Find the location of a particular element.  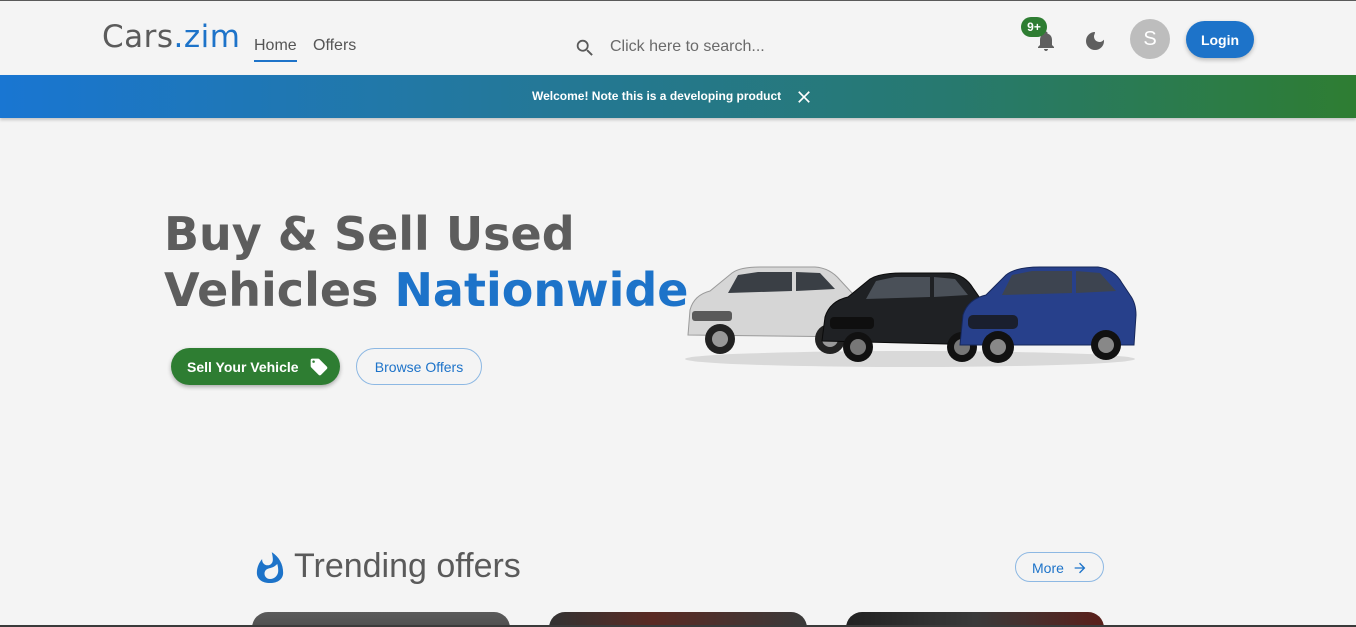

app-header: Cars.zim Home Offers 9+ S Login is located at coordinates (678, 38).